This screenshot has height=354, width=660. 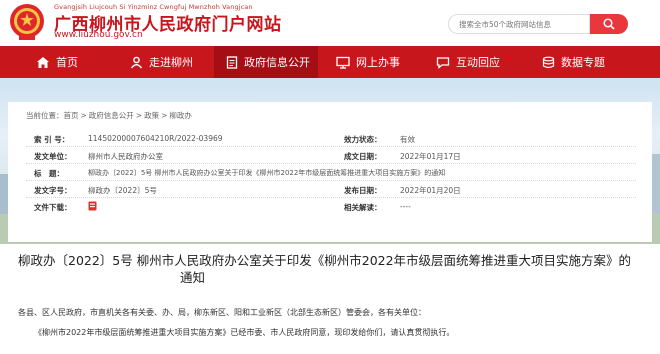 What do you see at coordinates (363, 156) in the screenshot?
I see `date-label: 成文日期：` at bounding box center [363, 156].